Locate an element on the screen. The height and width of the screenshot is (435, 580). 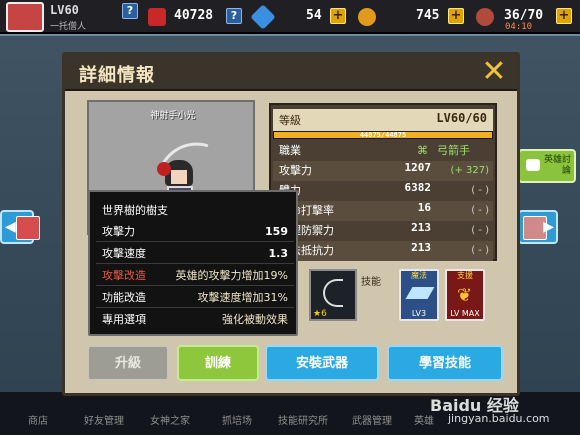
skill-tag: 支援 is located at coordinates (465, 275).